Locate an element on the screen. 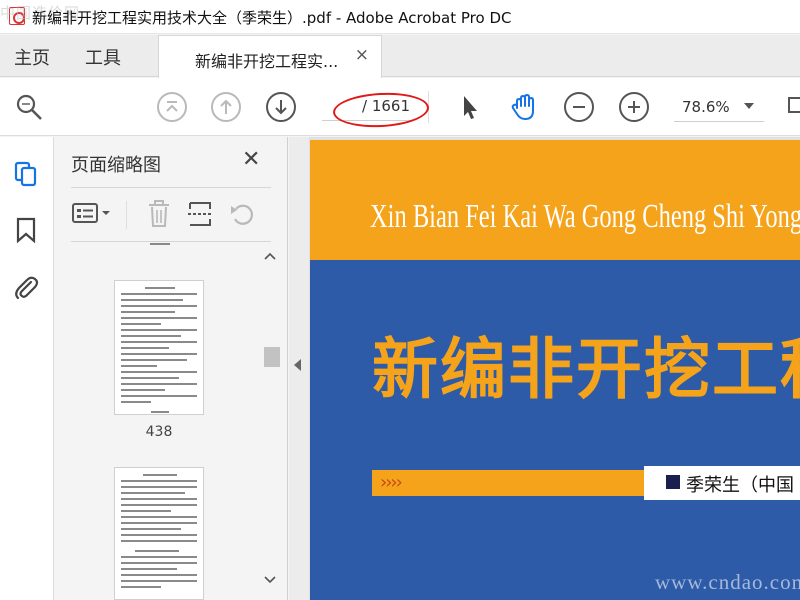  rotate-icon is located at coordinates (242, 214).